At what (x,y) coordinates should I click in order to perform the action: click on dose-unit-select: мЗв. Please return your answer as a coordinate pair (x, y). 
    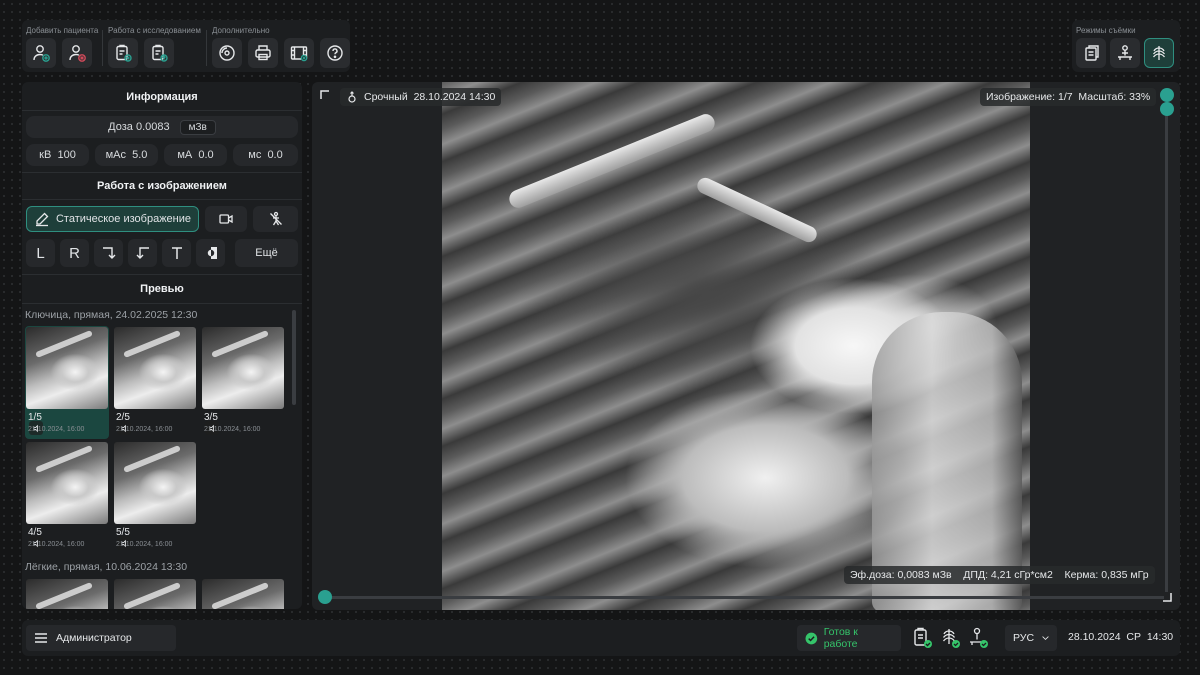
    Looking at the image, I should click on (197, 127).